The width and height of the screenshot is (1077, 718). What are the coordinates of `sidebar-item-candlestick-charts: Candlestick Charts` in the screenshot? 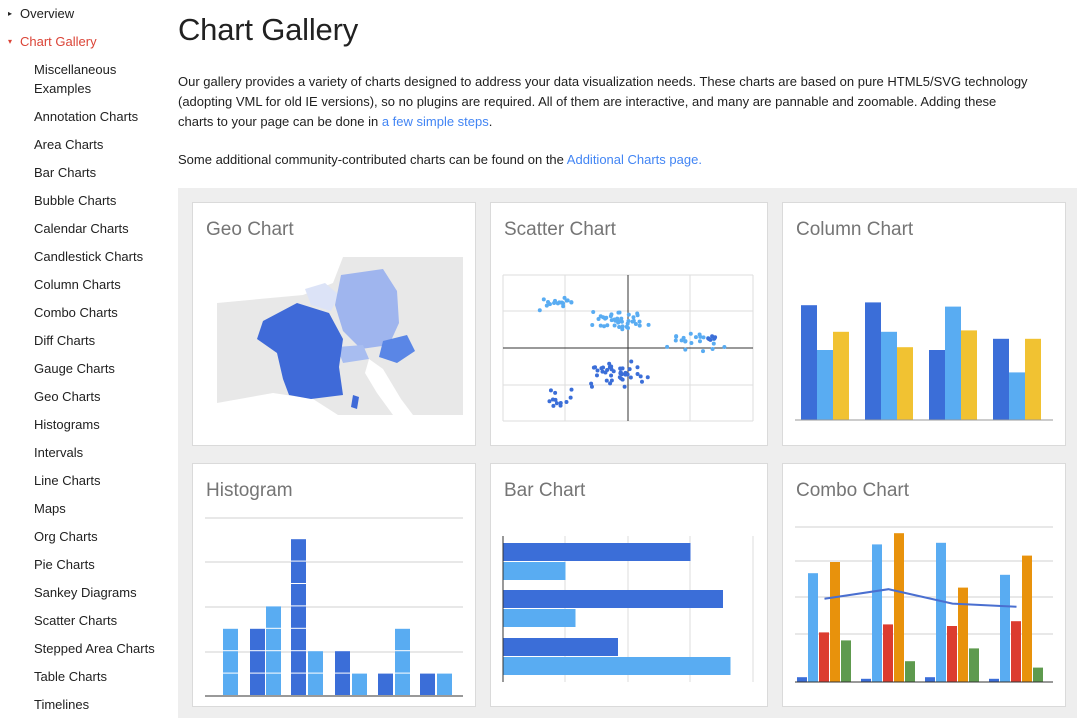 It's located at (96, 256).